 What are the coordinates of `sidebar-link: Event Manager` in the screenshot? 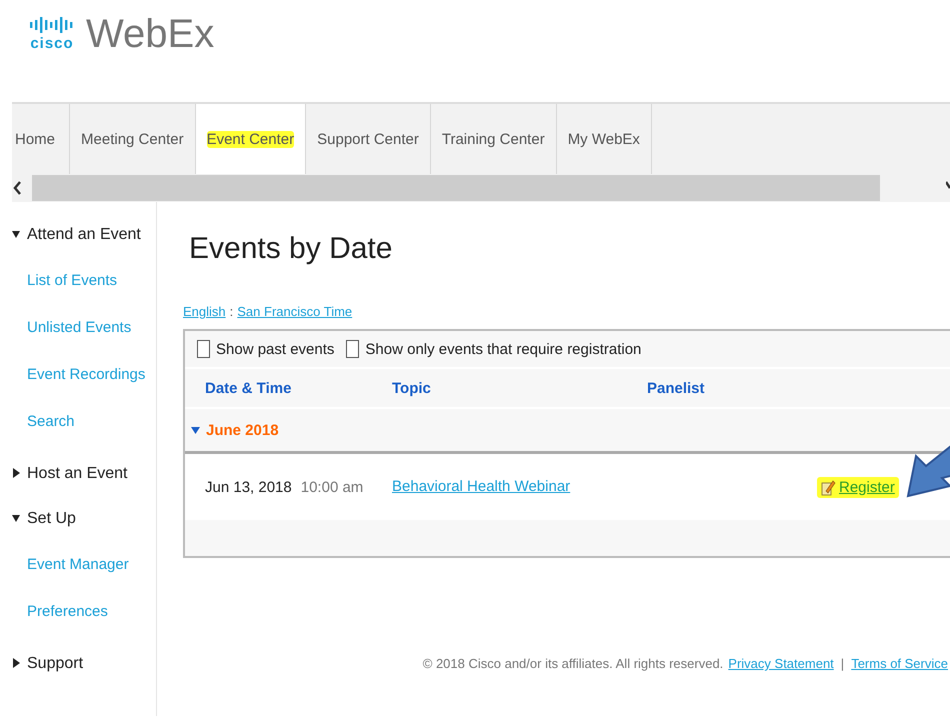 It's located at (78, 564).